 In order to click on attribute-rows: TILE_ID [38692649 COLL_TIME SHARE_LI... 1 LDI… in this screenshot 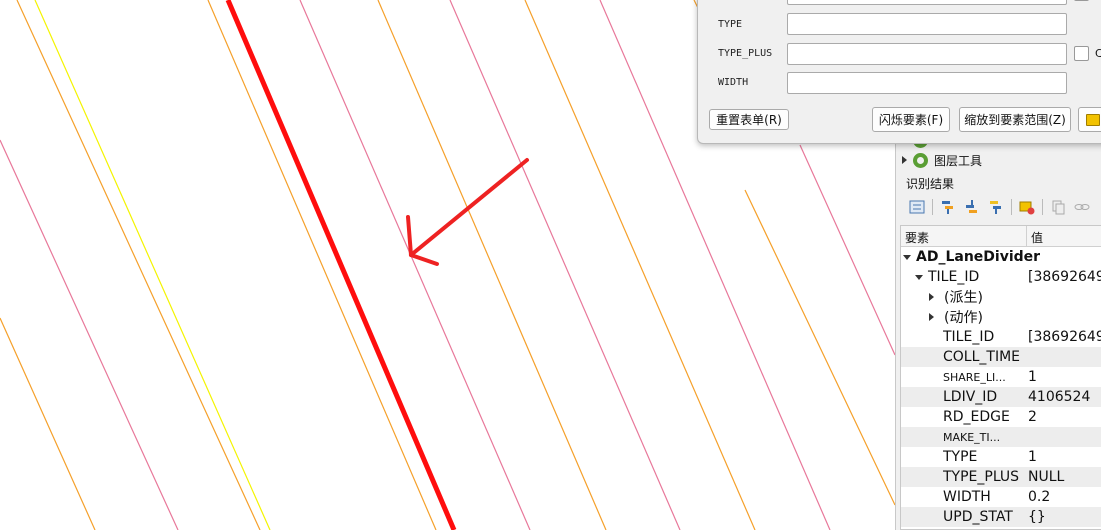, I will do `click(1001, 427)`.